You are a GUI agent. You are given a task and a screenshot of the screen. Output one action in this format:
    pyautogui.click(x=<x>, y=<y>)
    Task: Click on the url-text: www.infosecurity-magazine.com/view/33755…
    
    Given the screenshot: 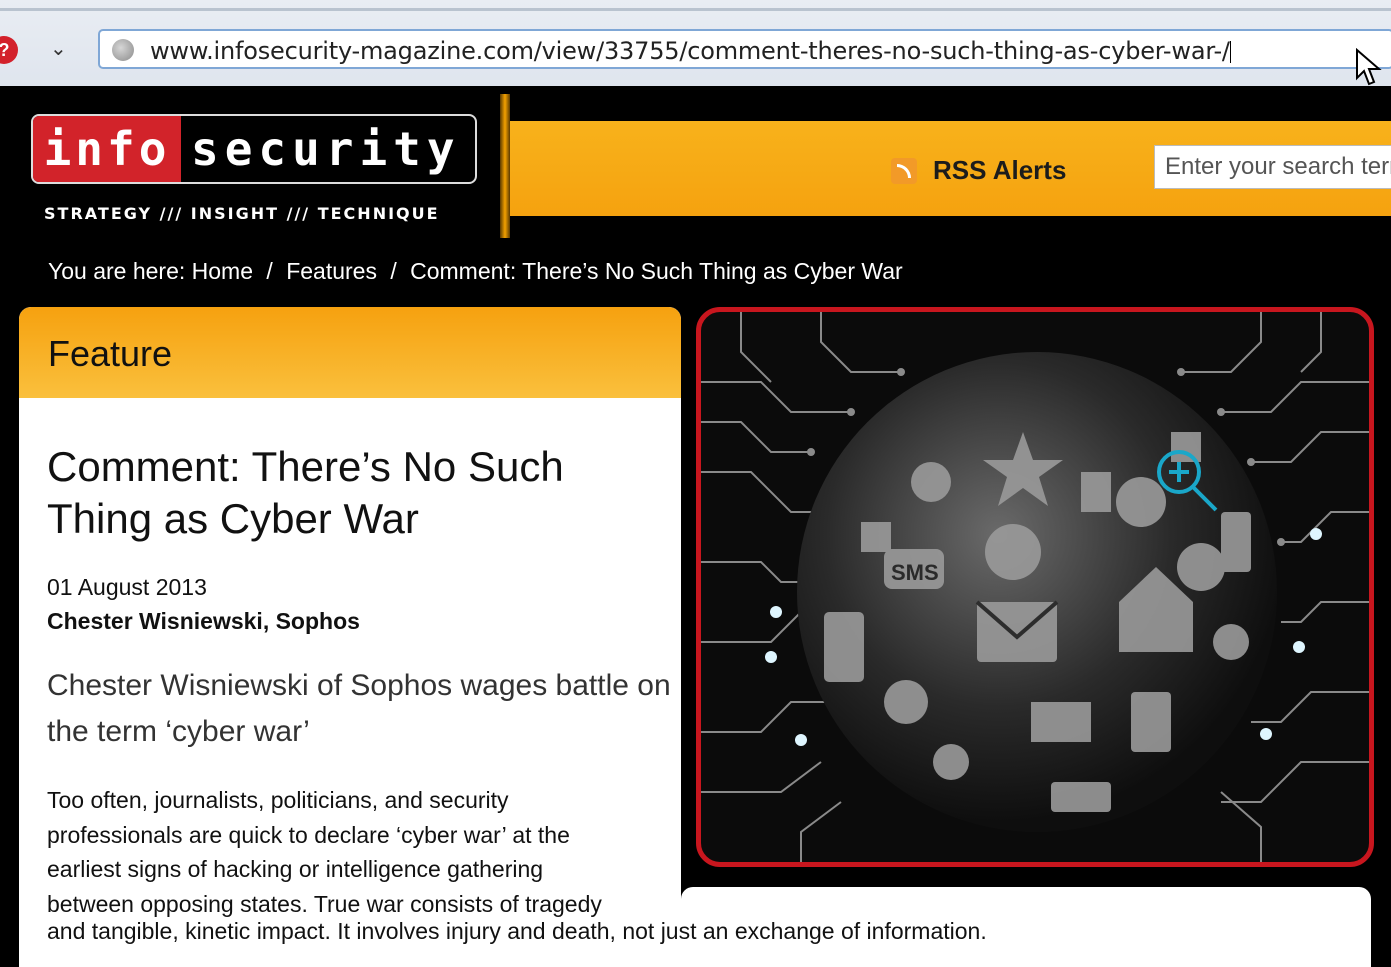 What is the action you would take?
    pyautogui.click(x=690, y=51)
    